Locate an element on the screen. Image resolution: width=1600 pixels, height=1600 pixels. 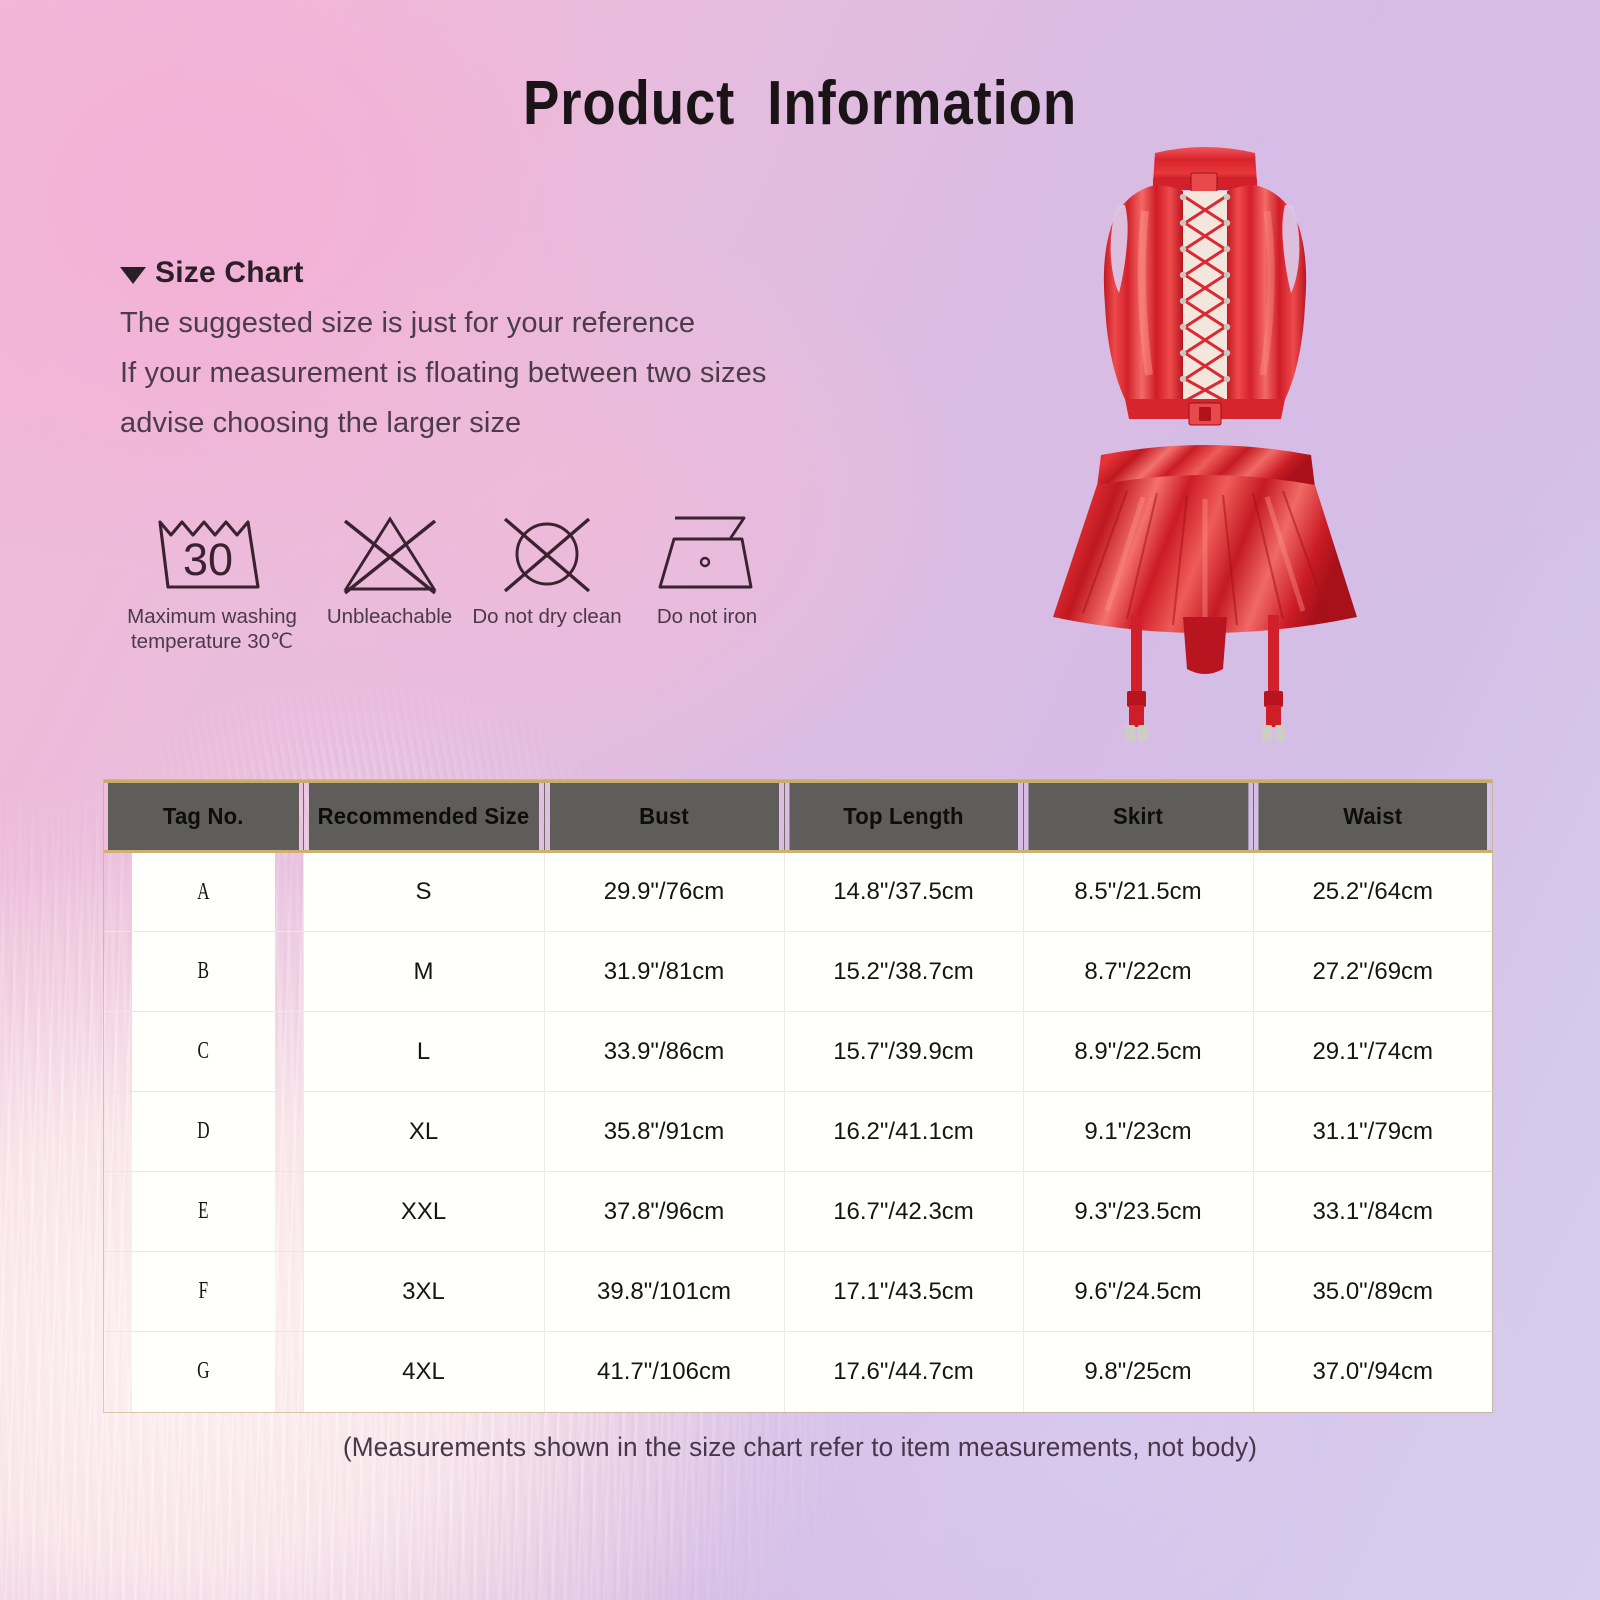
cell-waist: 31.1"/79cm is located at coordinates (1372, 1131).